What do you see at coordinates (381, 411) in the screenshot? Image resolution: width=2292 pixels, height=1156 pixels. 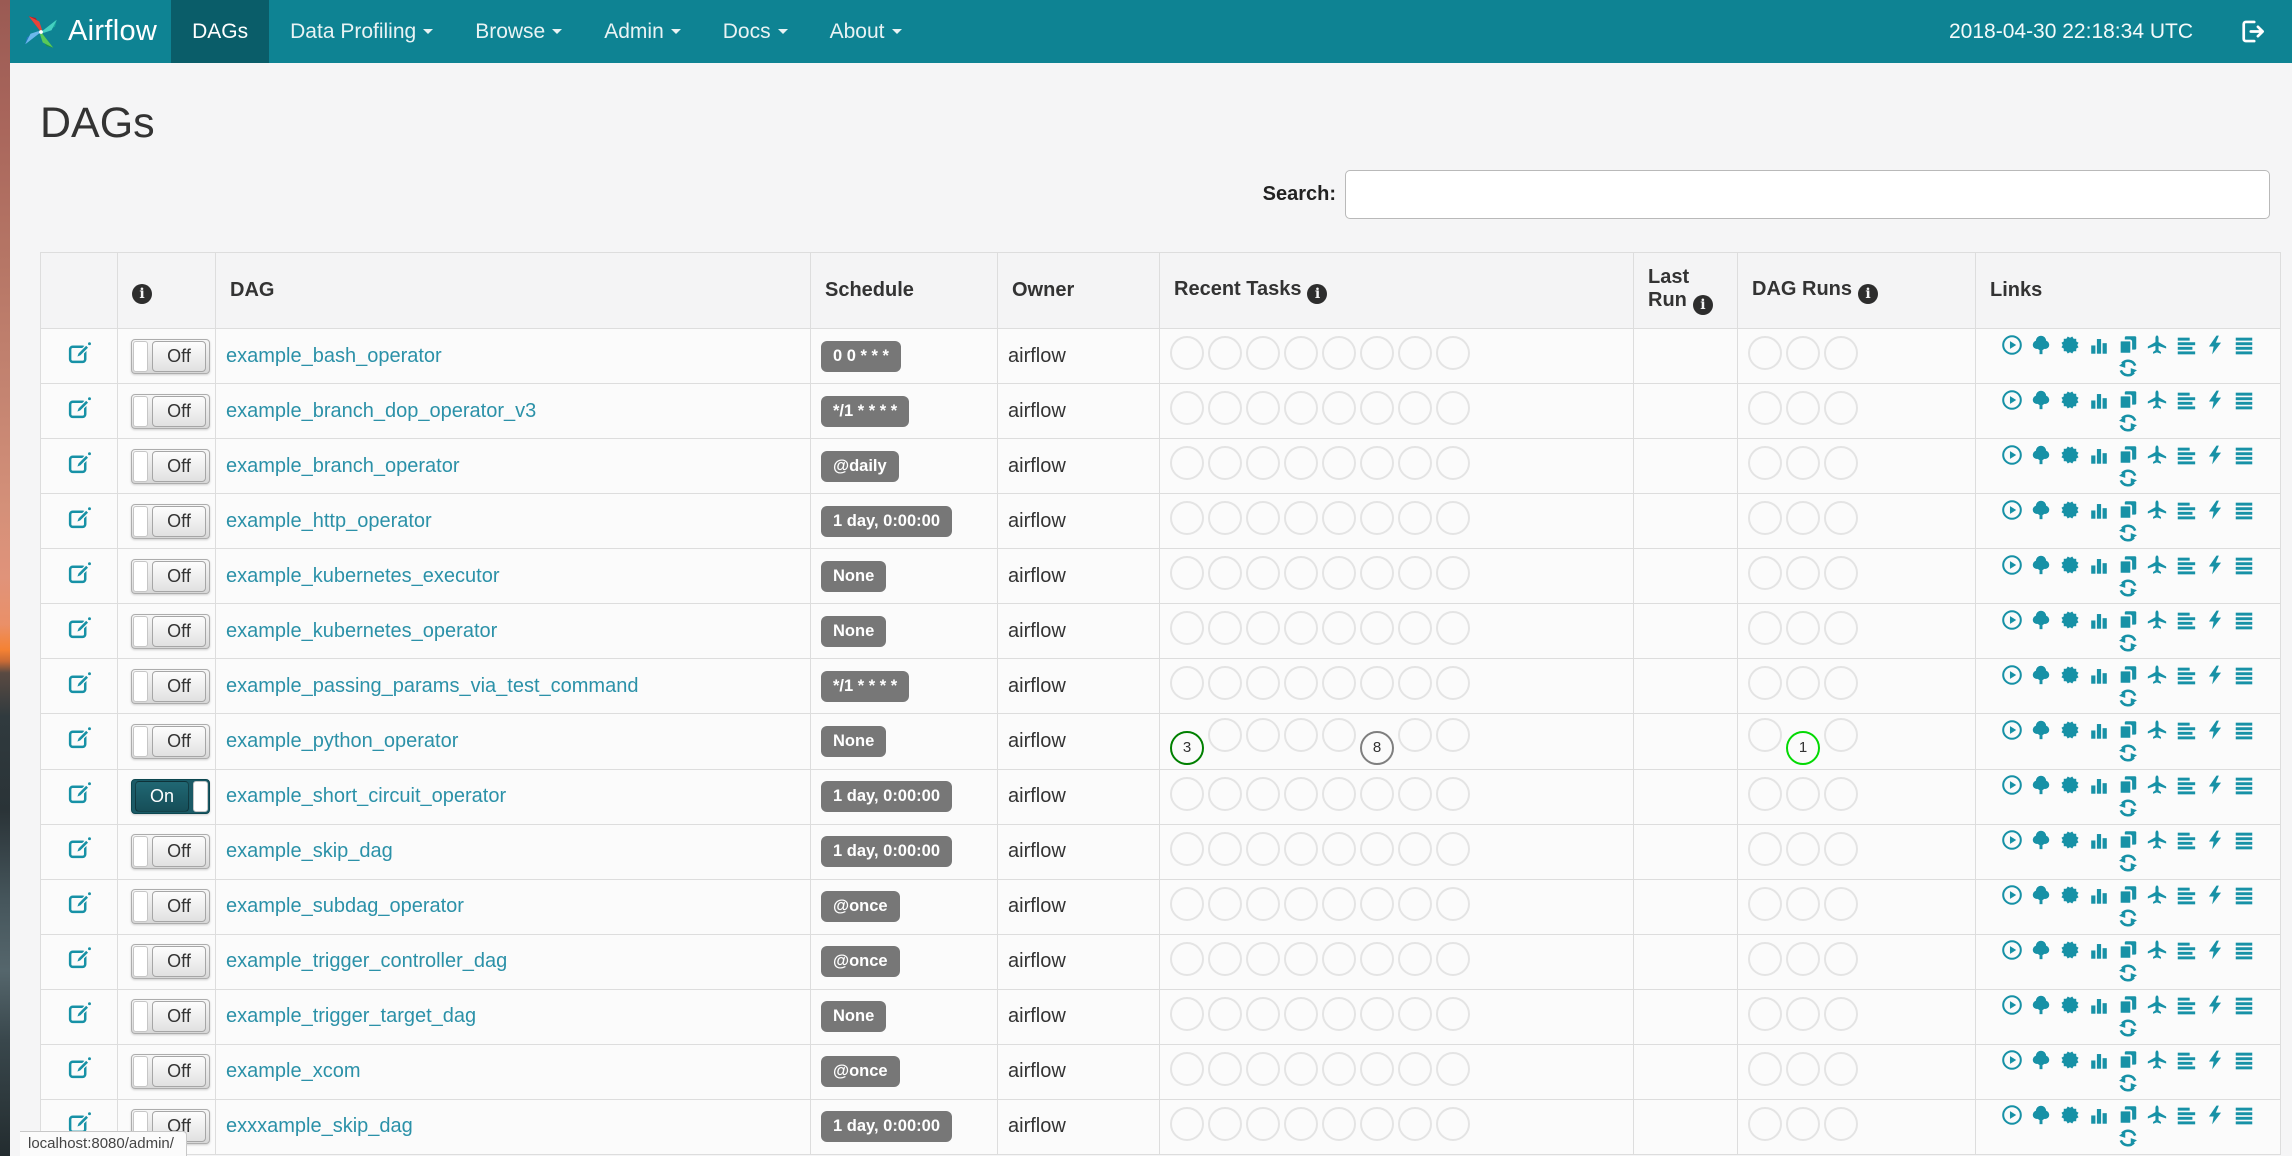 I see `dag-name-link: example_branch_dop_operator_v3` at bounding box center [381, 411].